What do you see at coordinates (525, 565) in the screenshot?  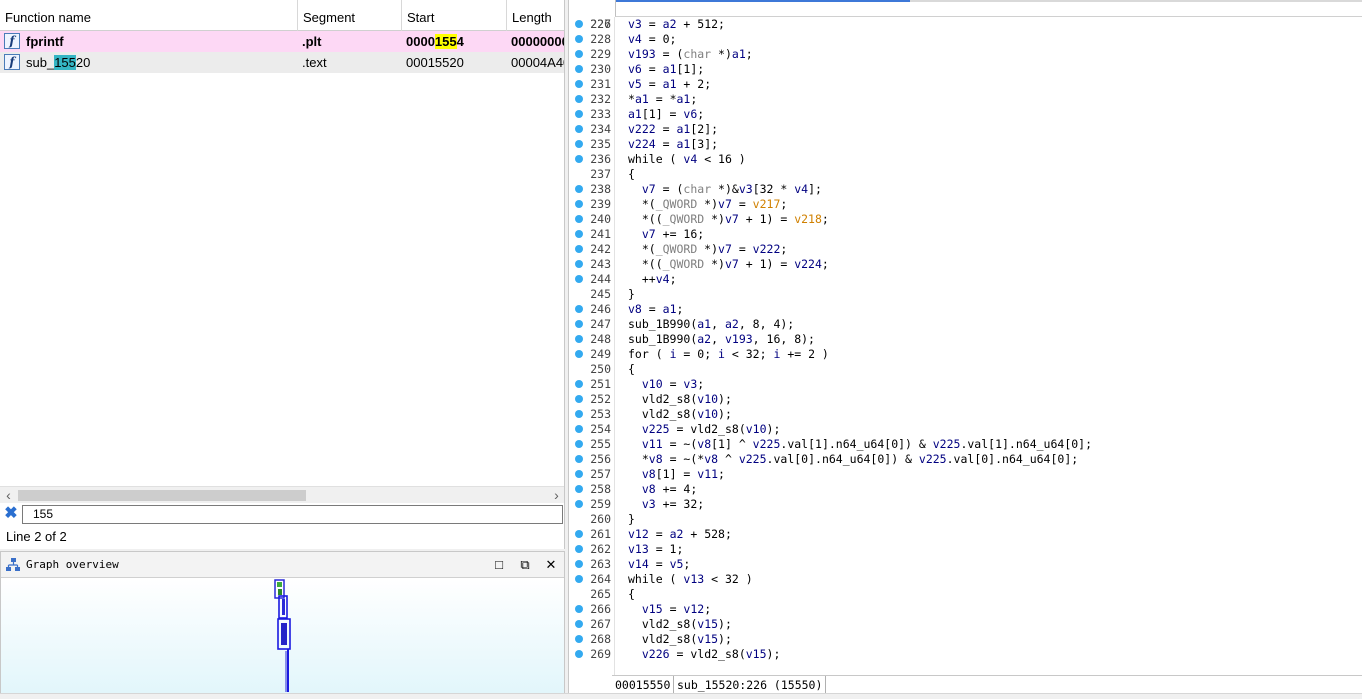 I see `restore-button: ⧉` at bounding box center [525, 565].